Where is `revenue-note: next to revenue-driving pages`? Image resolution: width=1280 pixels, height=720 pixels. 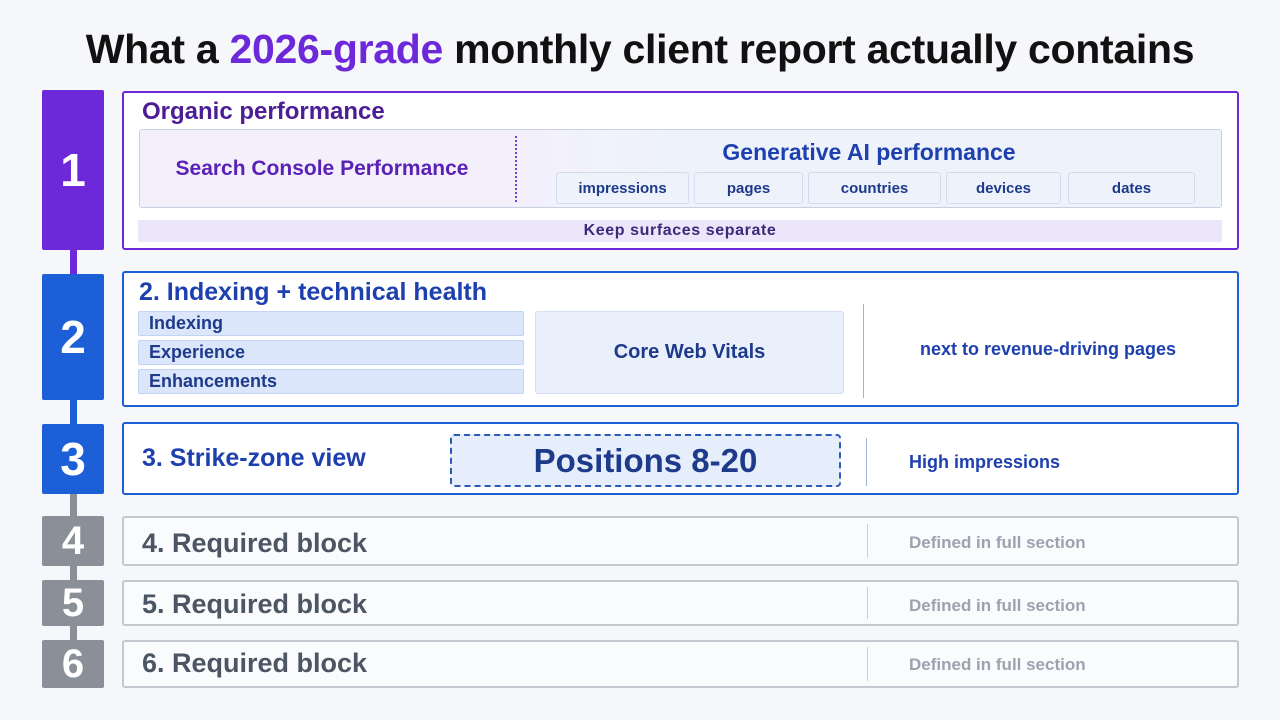 revenue-note: next to revenue-driving pages is located at coordinates (1048, 349).